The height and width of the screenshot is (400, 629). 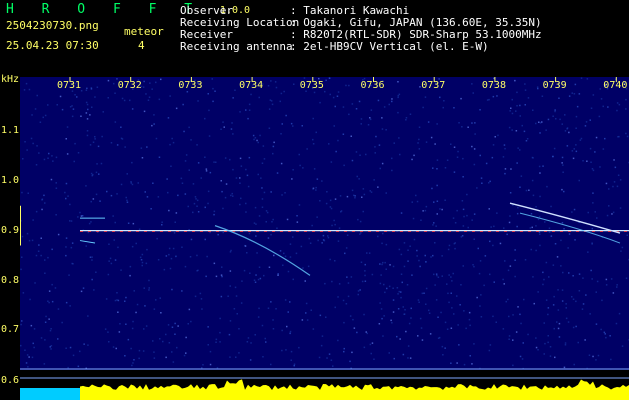 What do you see at coordinates (311, 85) in the screenshot?
I see `x-tick-label: 0735` at bounding box center [311, 85].